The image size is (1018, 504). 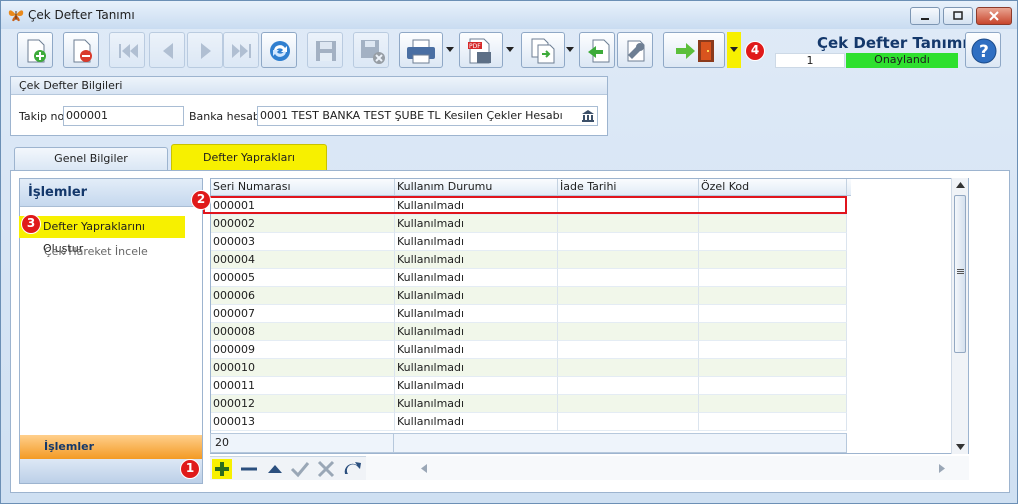 I want to click on table-row: 000008 Kullanılmadı, so click(x=529, y=332).